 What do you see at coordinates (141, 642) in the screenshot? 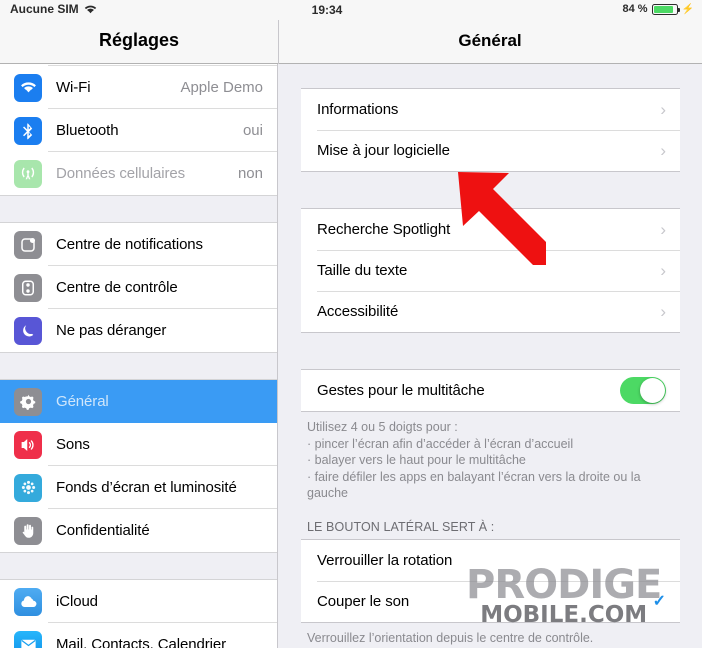
I see `sidebar-item-label: Mail, Contacts, Calendrier` at bounding box center [141, 642].